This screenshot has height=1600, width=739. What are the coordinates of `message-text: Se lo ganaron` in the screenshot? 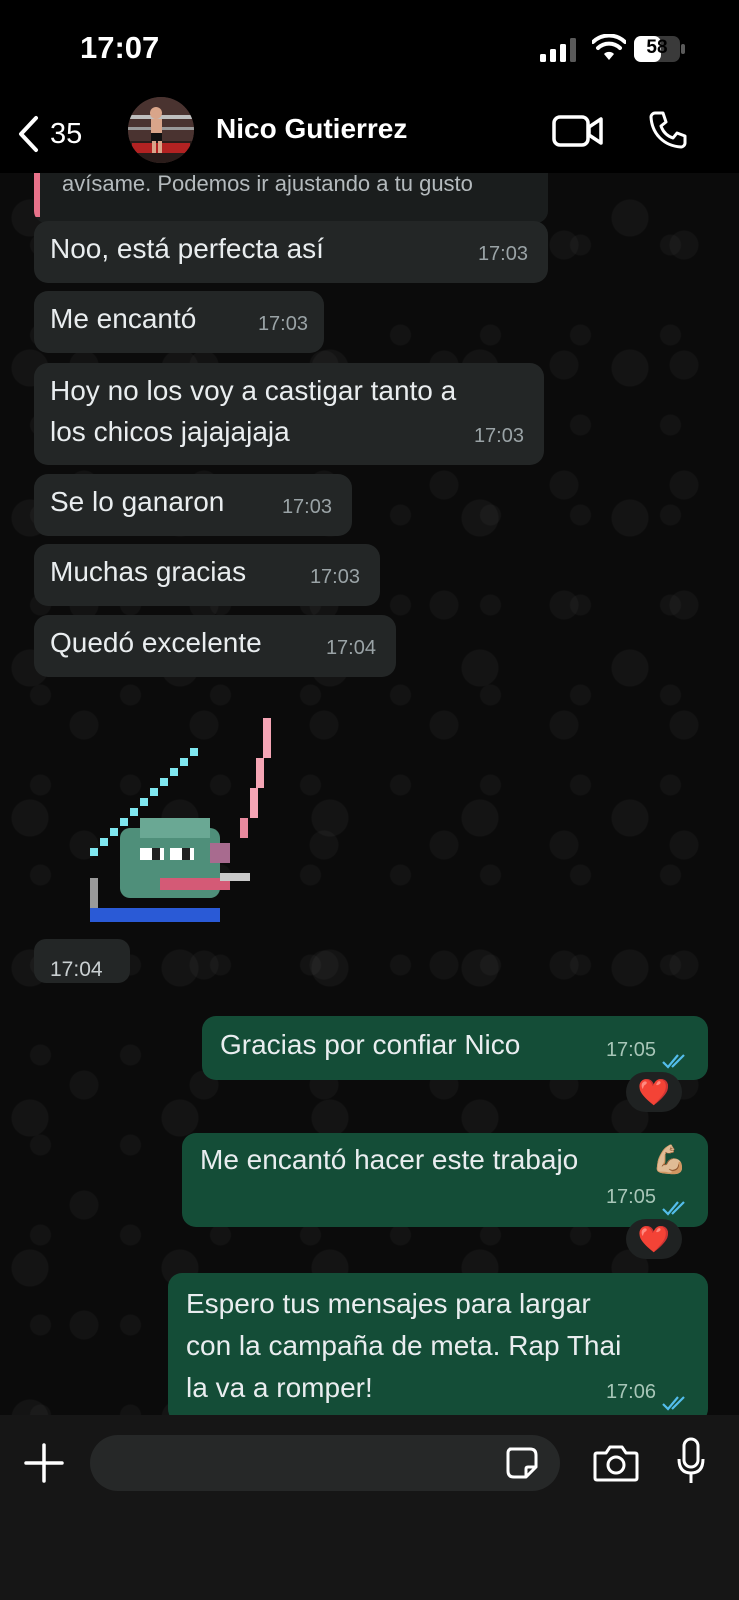 It's located at (137, 501).